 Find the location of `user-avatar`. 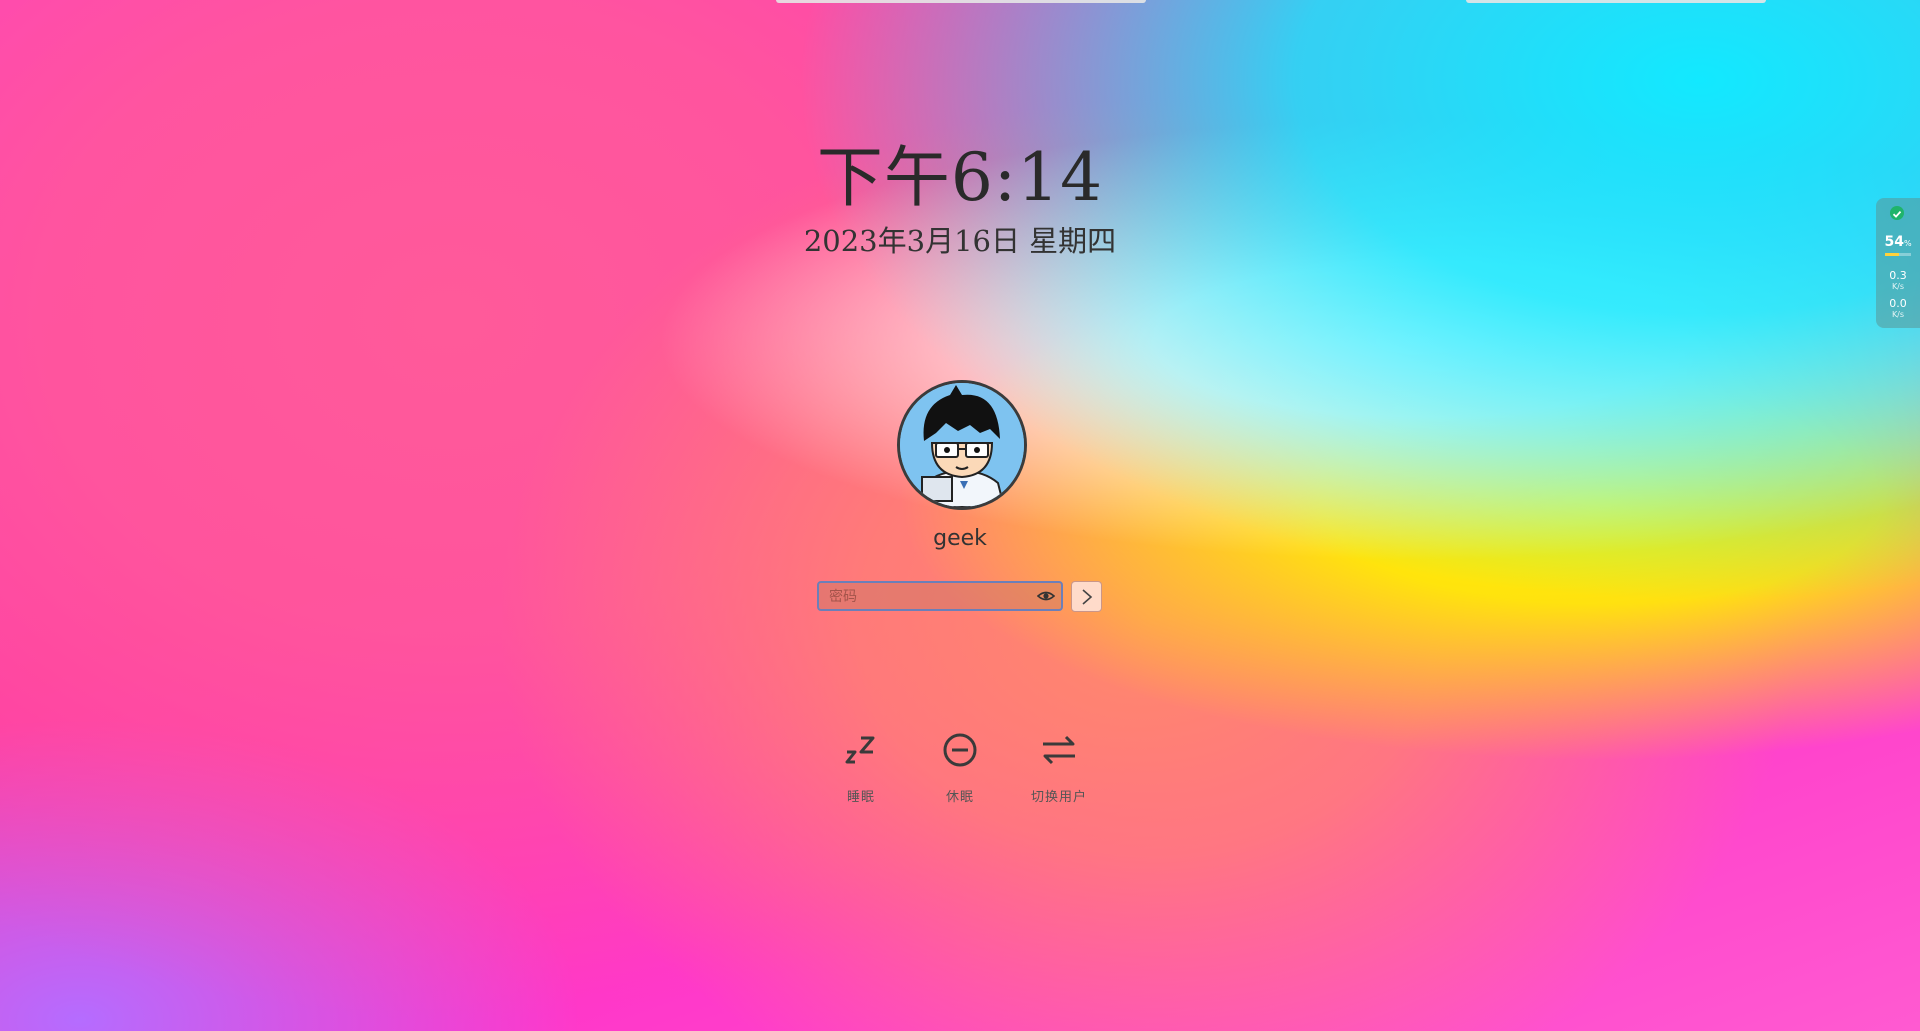

user-avatar is located at coordinates (962, 445).